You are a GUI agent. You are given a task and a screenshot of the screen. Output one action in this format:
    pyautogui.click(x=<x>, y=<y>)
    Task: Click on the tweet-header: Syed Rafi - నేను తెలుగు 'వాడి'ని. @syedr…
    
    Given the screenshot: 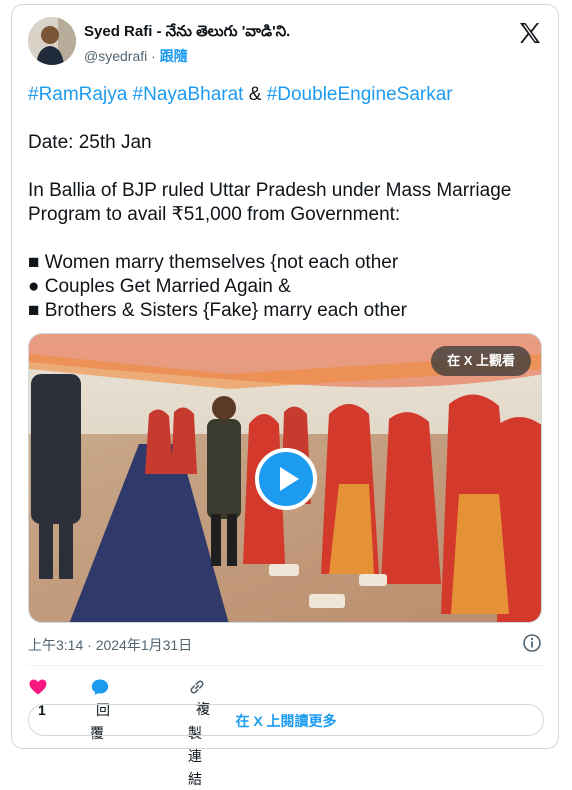 What is the action you would take?
    pyautogui.click(x=286, y=42)
    